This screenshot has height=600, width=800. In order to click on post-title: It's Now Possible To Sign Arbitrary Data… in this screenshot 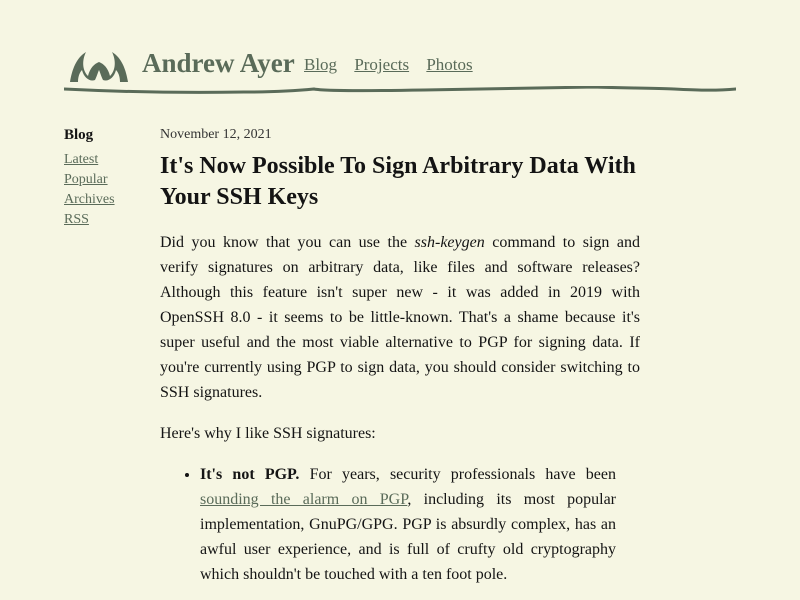, I will do `click(398, 181)`.